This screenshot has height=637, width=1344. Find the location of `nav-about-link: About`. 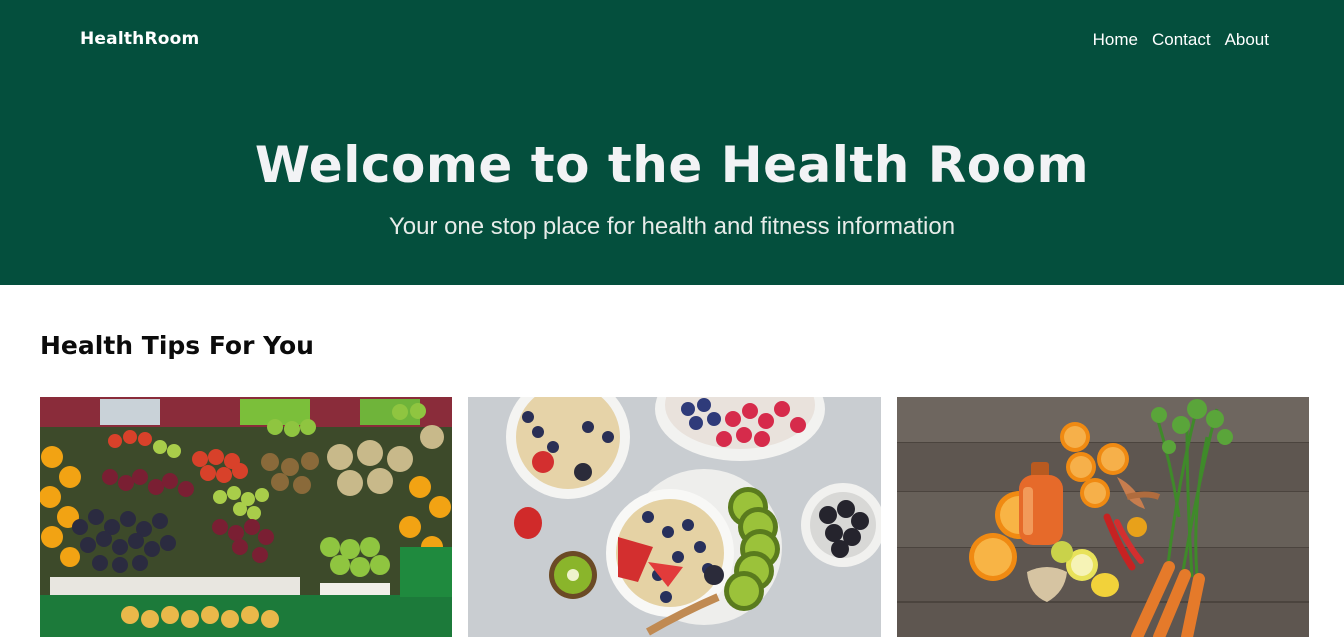

nav-about-link: About is located at coordinates (1247, 40).